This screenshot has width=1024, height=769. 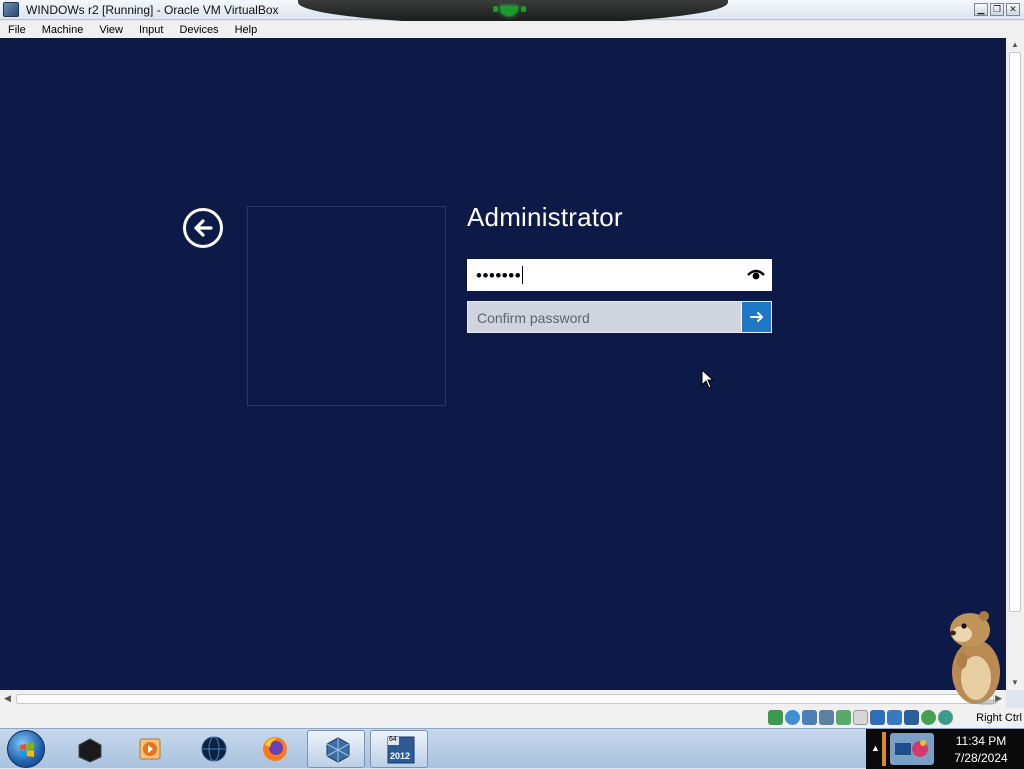 I want to click on network-icon, so click(x=826, y=717).